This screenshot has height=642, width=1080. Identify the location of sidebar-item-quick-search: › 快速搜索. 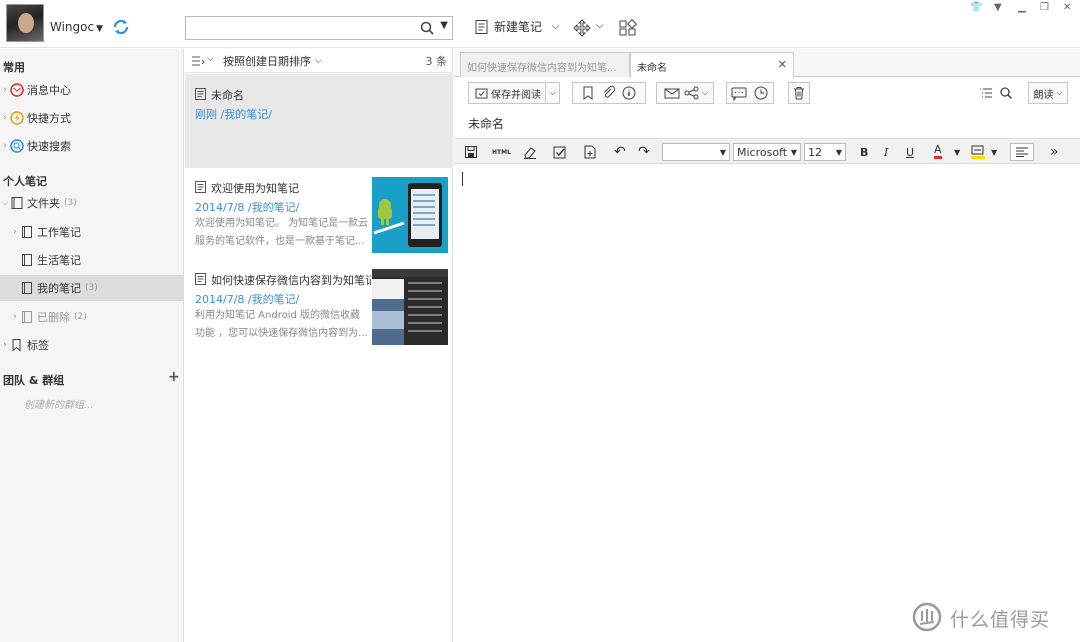
(91, 146).